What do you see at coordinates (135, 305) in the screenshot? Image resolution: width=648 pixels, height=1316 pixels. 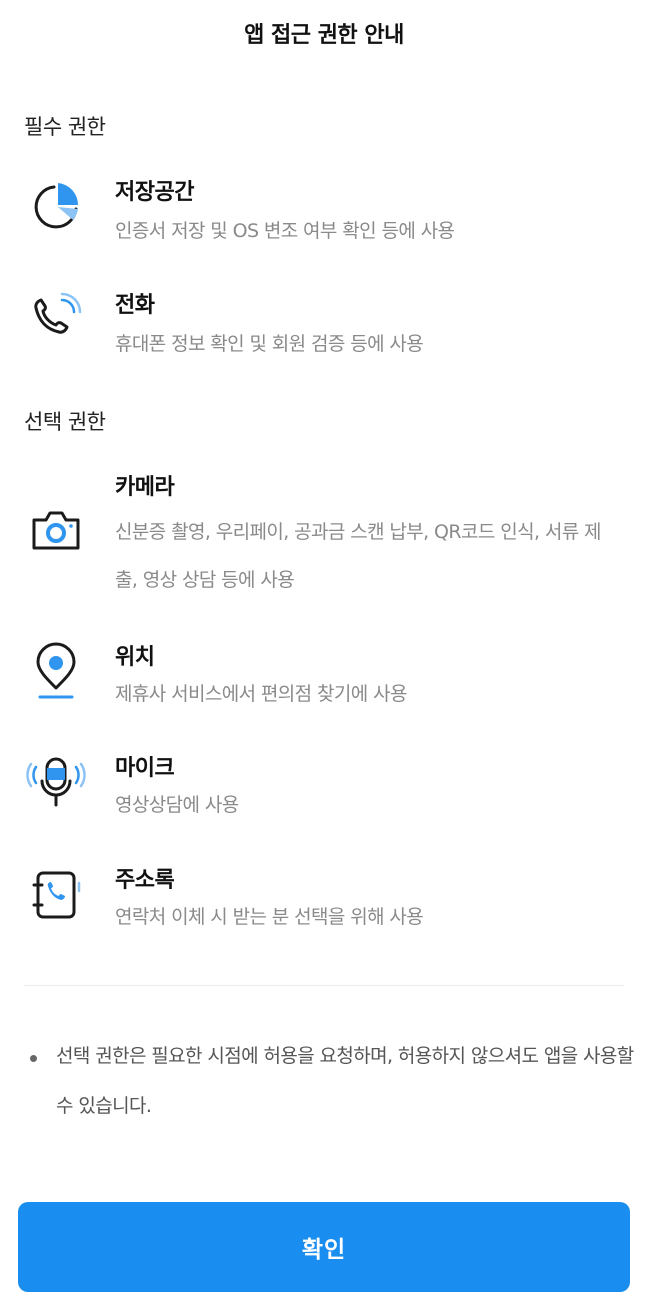 I see `permission-name: 전화` at bounding box center [135, 305].